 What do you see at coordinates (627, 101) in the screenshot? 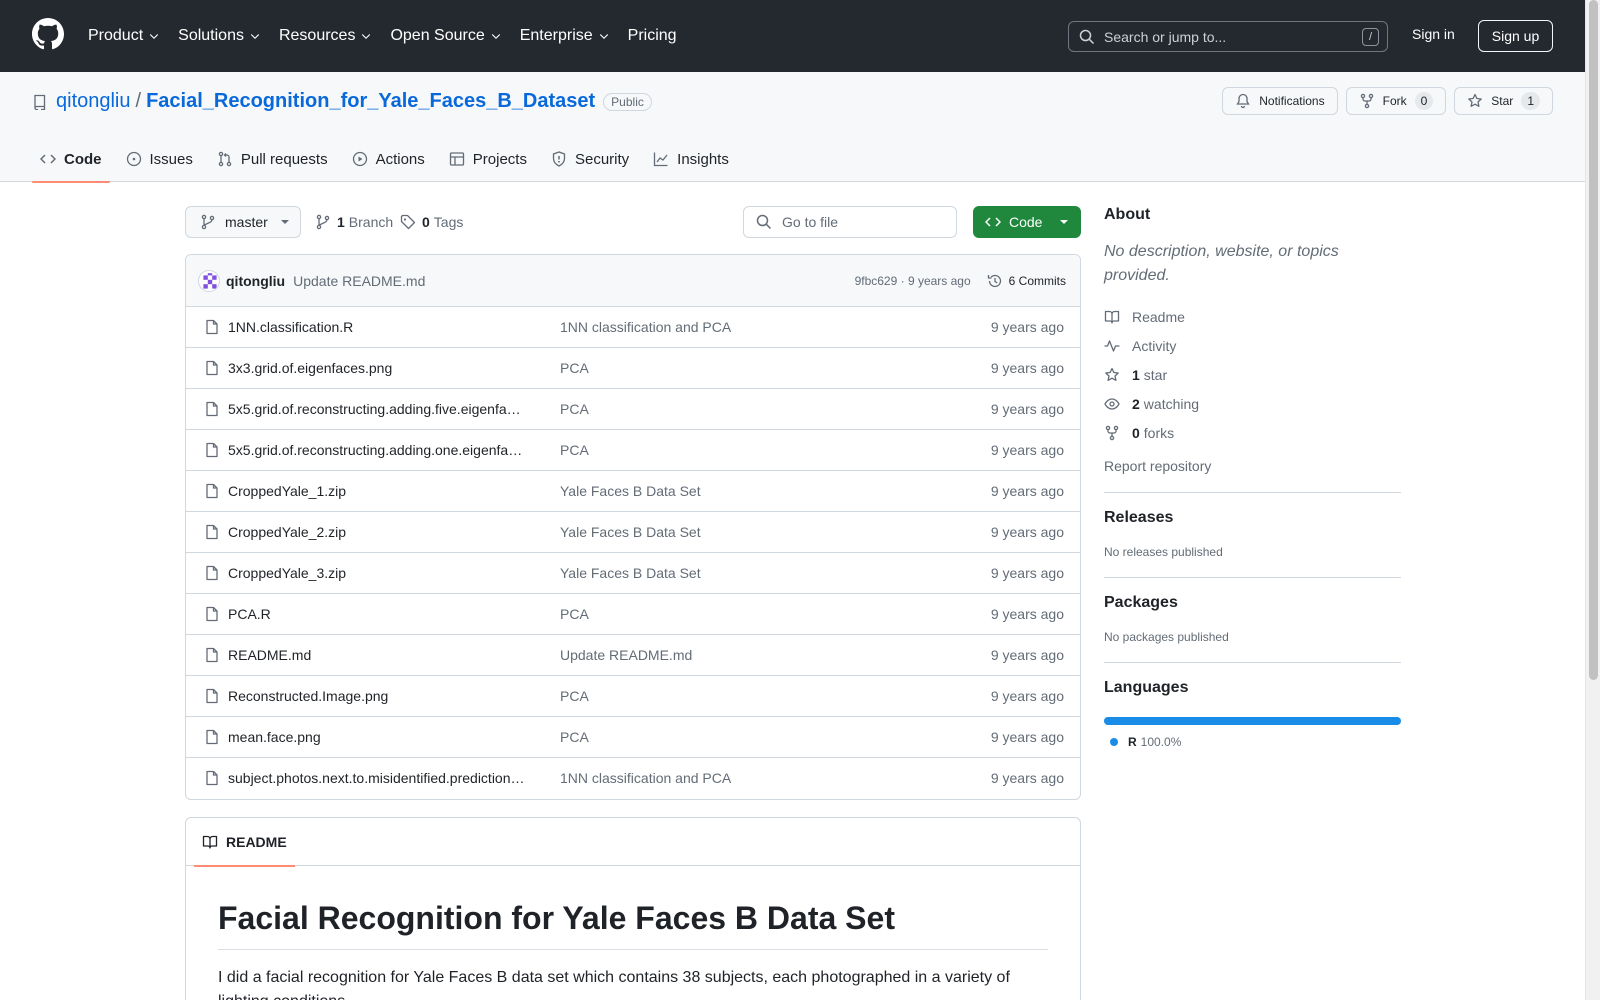
I see `visibility-badge: Public` at bounding box center [627, 101].